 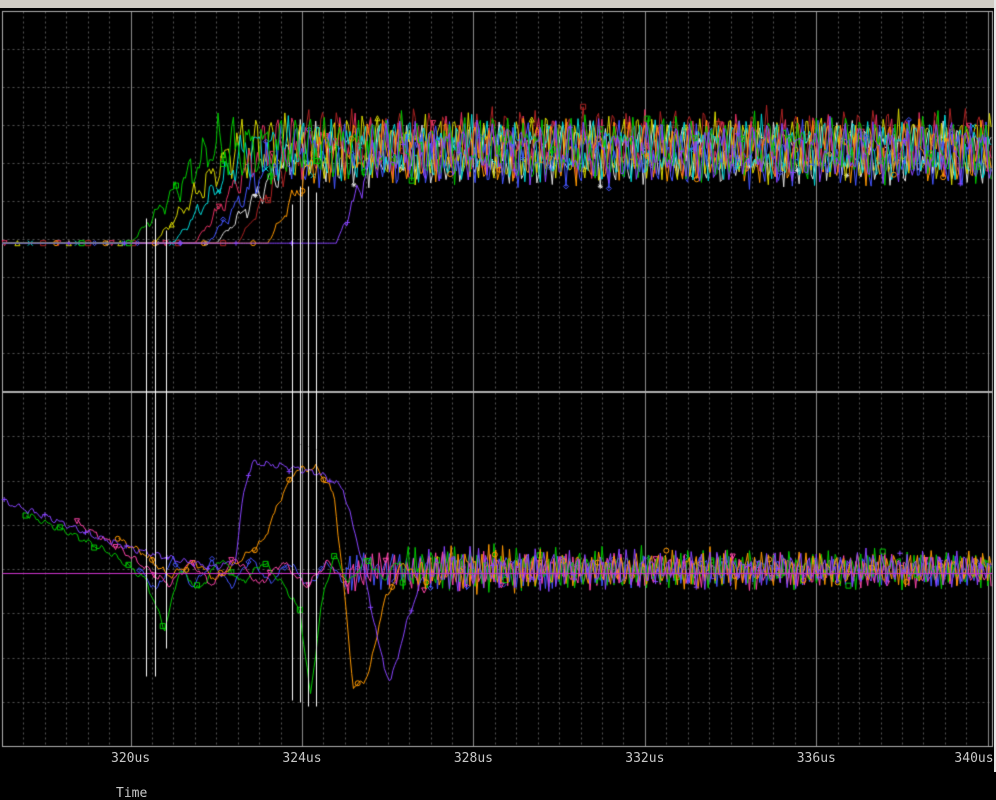 I want to click on x-axis-tick-row: 320us 324us 328us 332us 336us 340us, so click(x=498, y=760).